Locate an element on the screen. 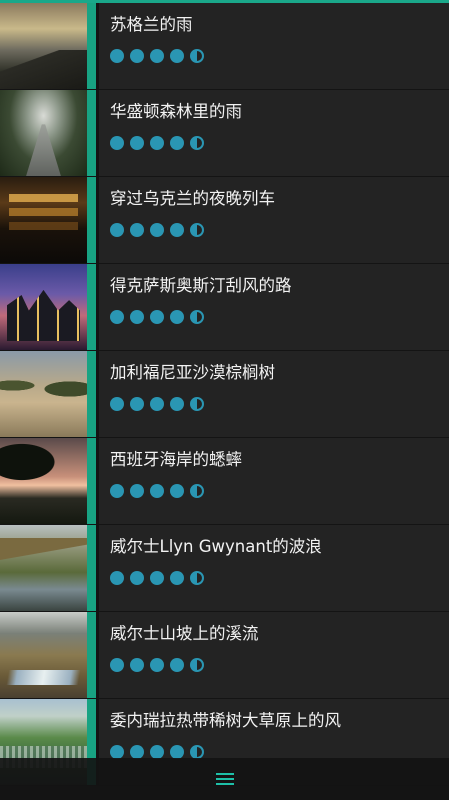  item-title: 西班牙海岸的蟋蟀 is located at coordinates (176, 459).